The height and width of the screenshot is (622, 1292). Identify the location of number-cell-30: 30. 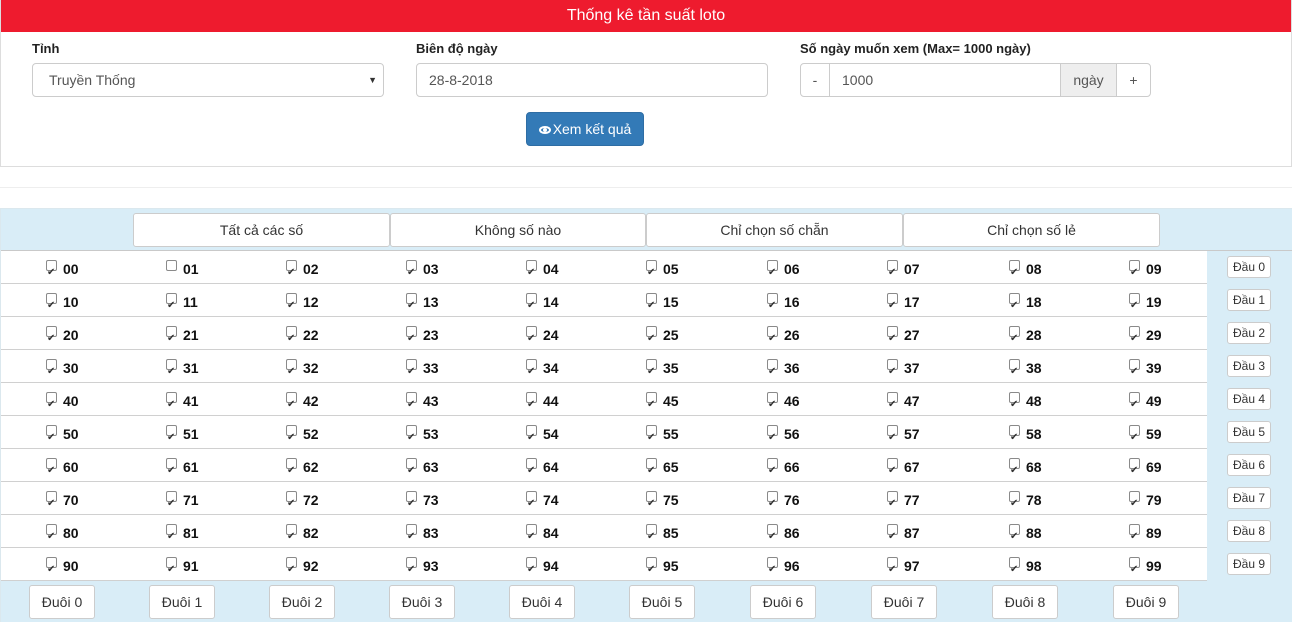
(86, 369).